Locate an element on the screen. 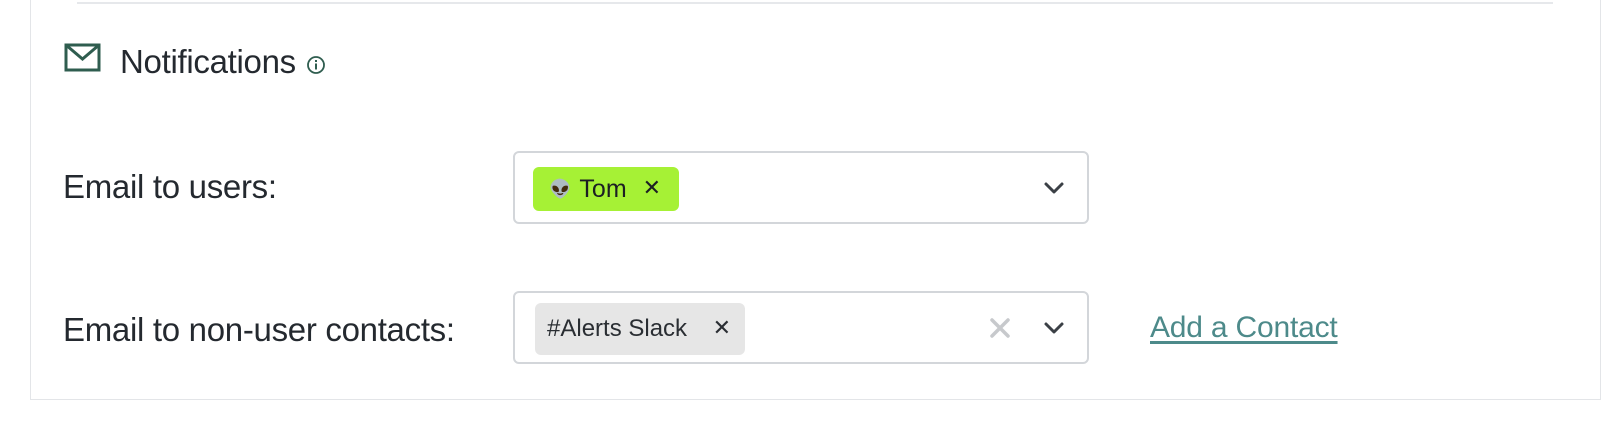  clear-all-icon is located at coordinates (1000, 328).